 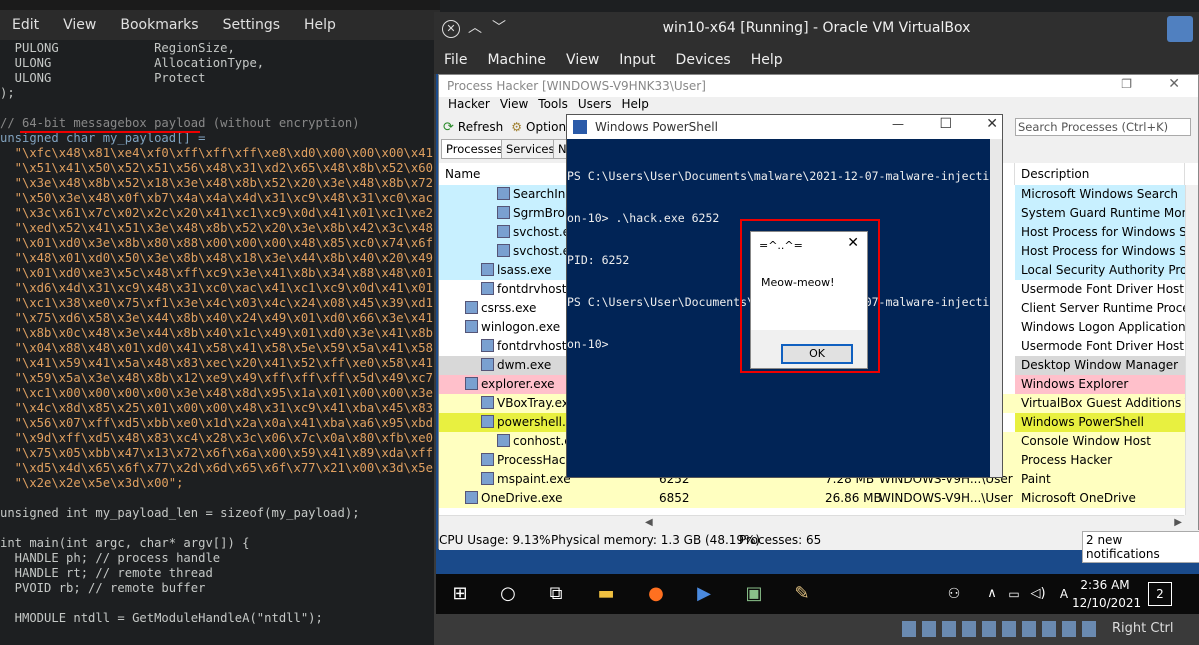 What do you see at coordinates (535, 460) in the screenshot?
I see `process-name: ProcessHack` at bounding box center [535, 460].